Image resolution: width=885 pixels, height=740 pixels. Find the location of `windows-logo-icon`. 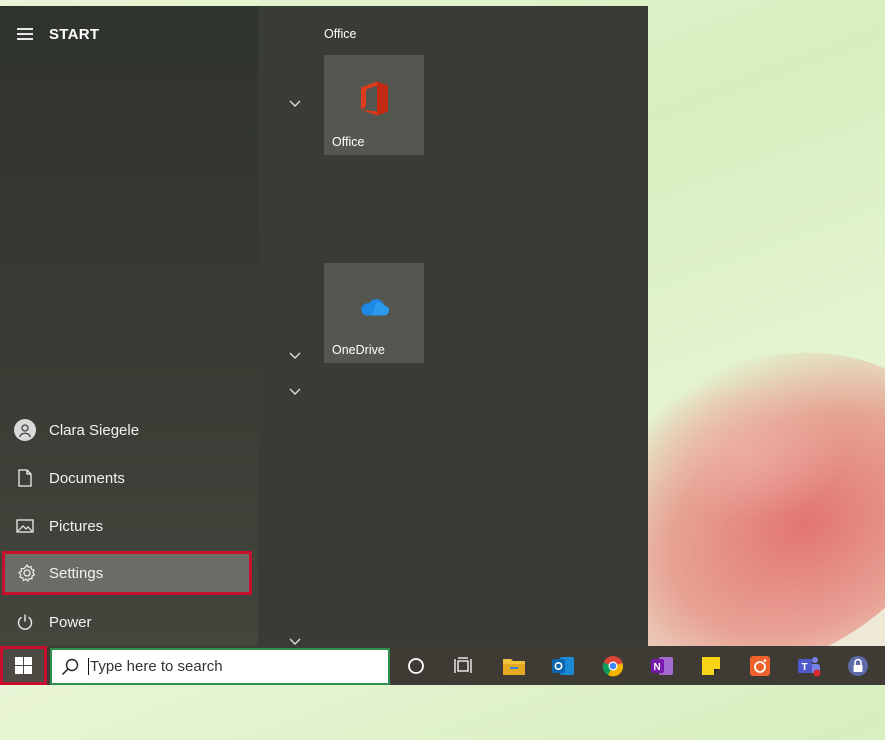

windows-logo-icon is located at coordinates (23, 665).